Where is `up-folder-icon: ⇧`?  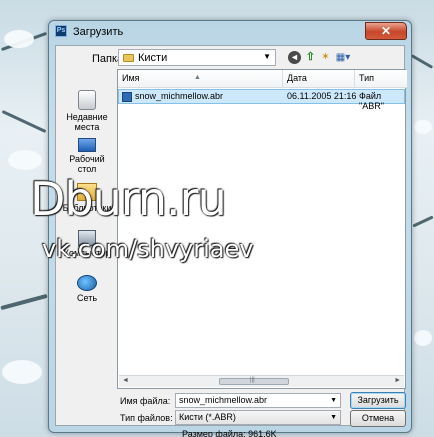 up-folder-icon: ⇧ is located at coordinates (310, 57).